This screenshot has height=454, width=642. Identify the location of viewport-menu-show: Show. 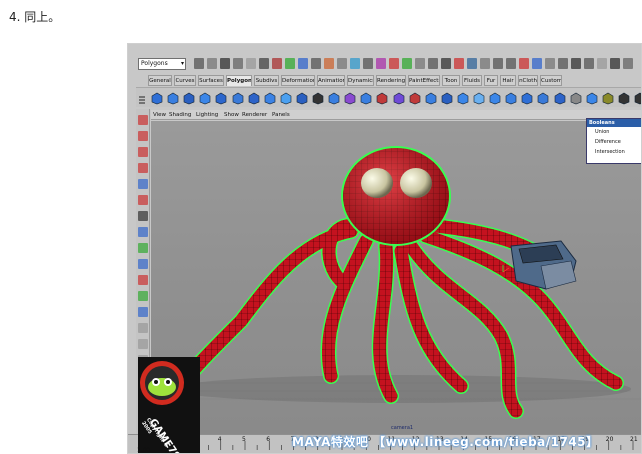
(231, 115).